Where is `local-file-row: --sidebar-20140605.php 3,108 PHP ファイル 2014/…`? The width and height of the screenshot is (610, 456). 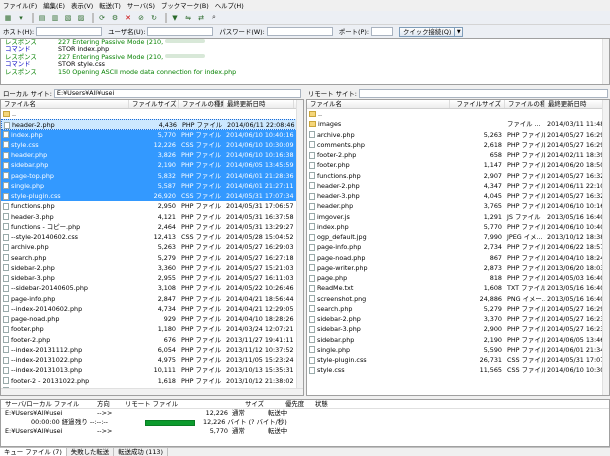 local-file-row: --sidebar-20140605.php 3,108 PHP ファイル 2014/… is located at coordinates (152, 288).